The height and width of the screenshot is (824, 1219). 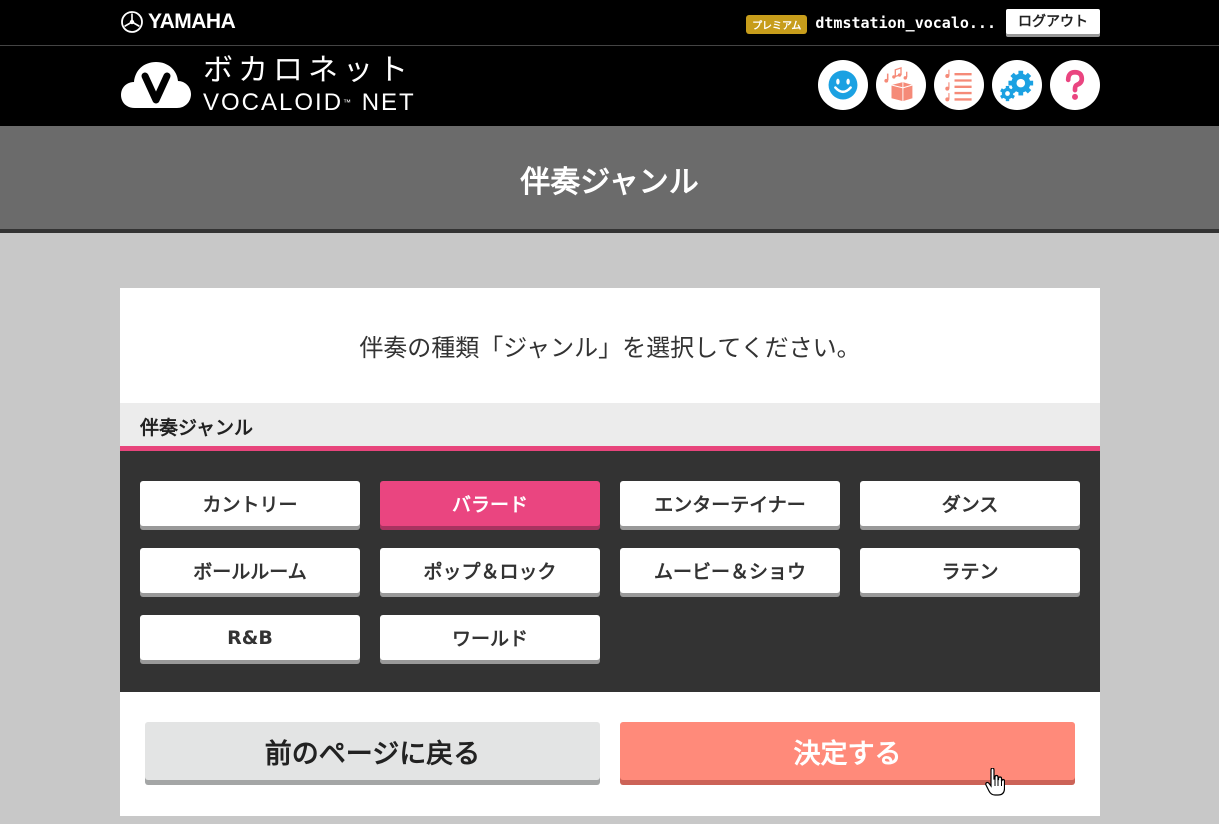 I want to click on genre-button-rnb: R&B, so click(x=250, y=637).